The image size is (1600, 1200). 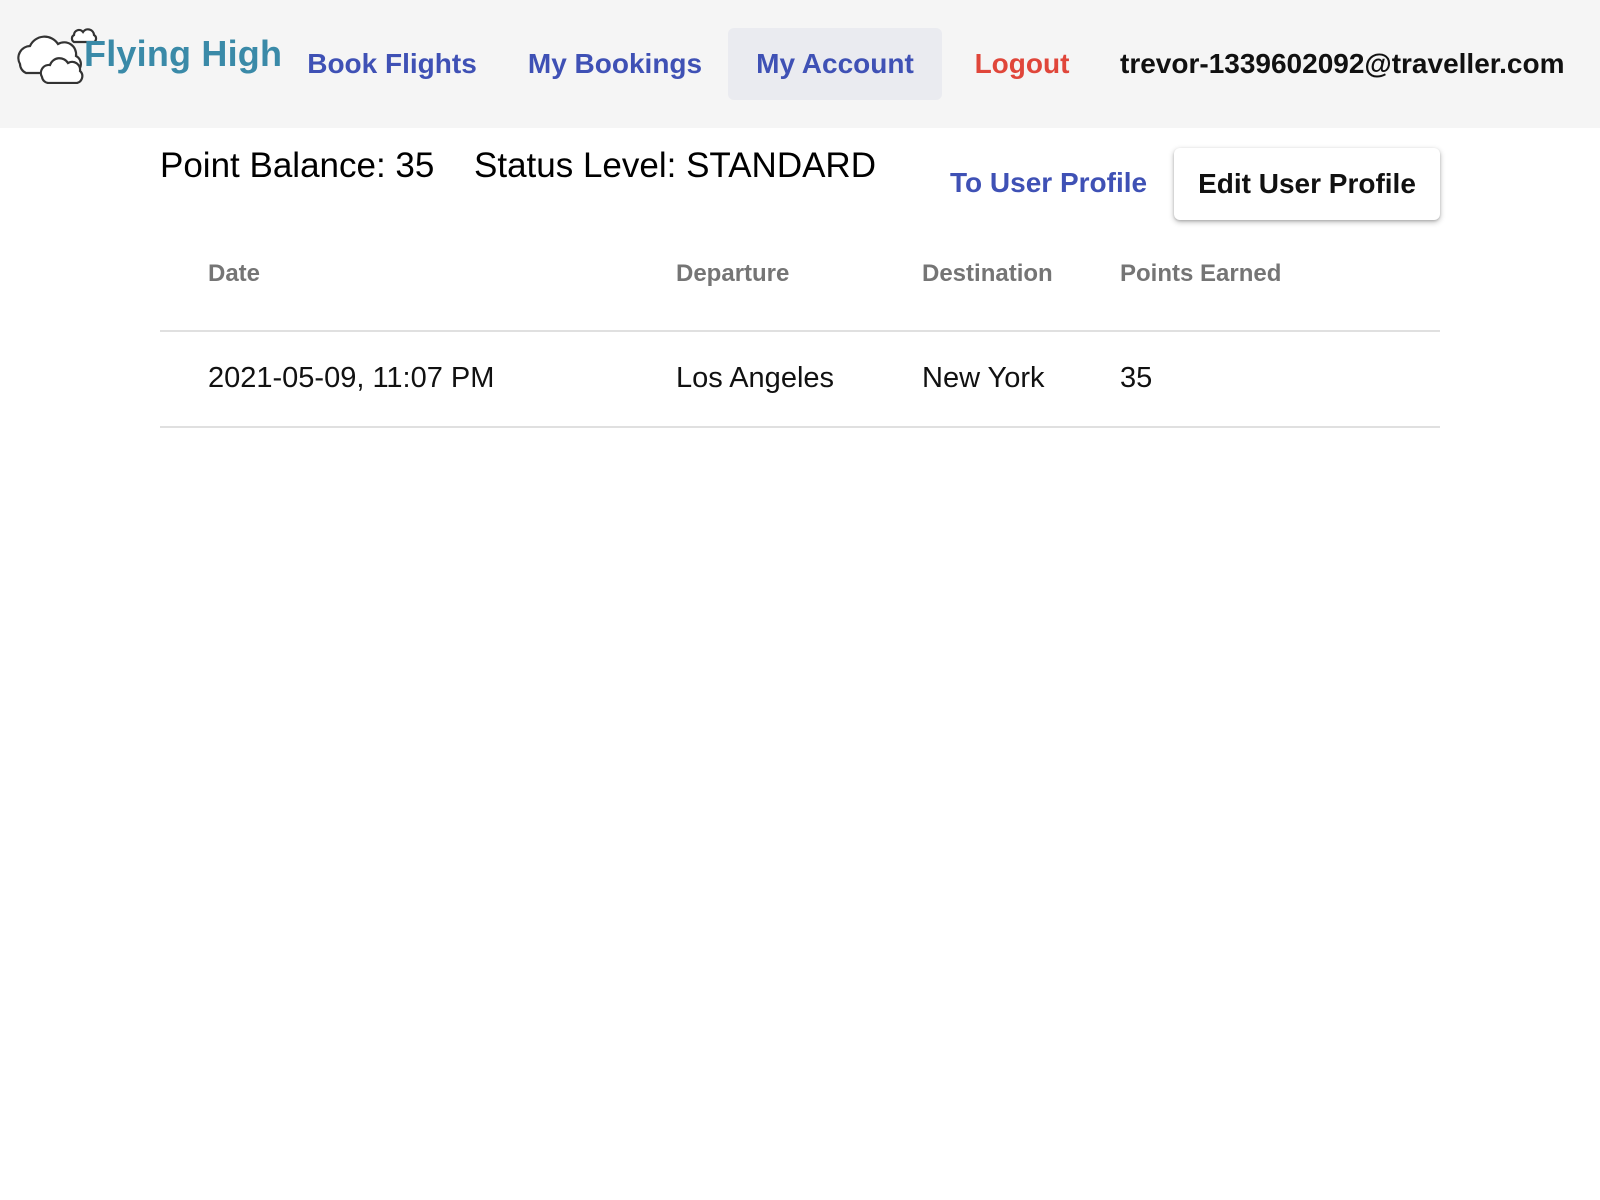 I want to click on edit-user-profile-button: Edit User Profile, so click(x=1307, y=184).